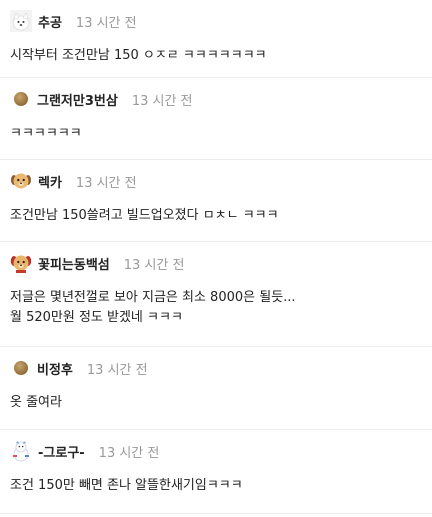 This screenshot has height=517, width=432. What do you see at coordinates (21, 263) in the screenshot?
I see `puppy-red-icon` at bounding box center [21, 263].